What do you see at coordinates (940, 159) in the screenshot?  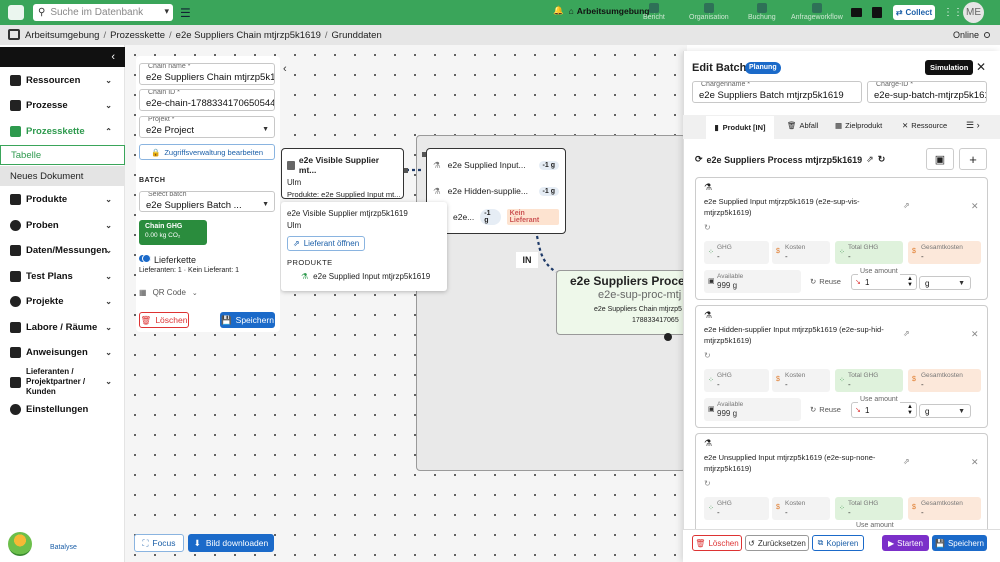 I see `calendar-button: ▣` at bounding box center [940, 159].